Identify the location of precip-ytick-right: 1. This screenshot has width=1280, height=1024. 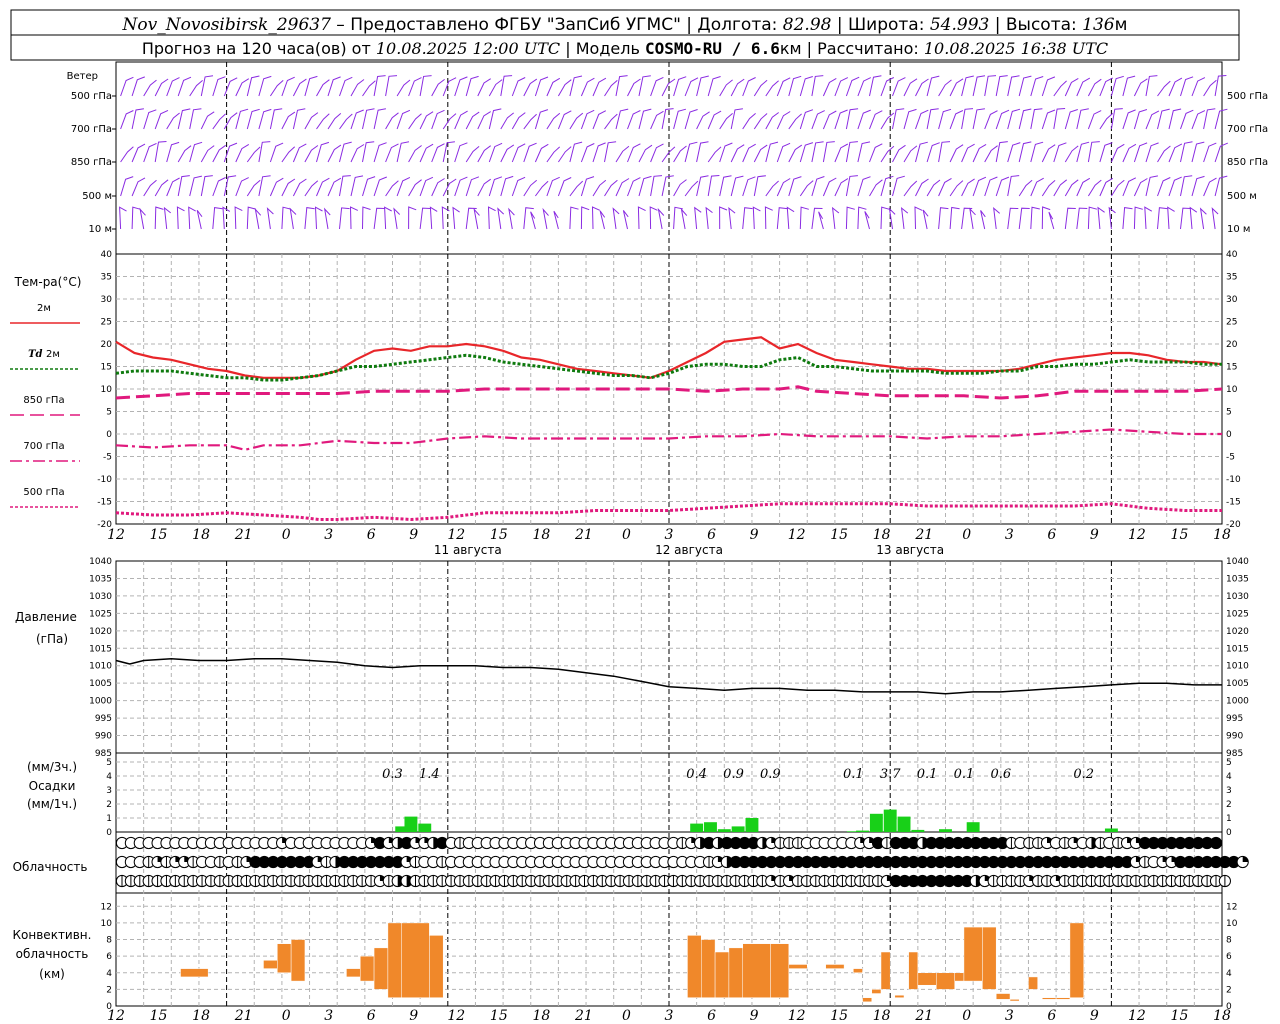
(1229, 819).